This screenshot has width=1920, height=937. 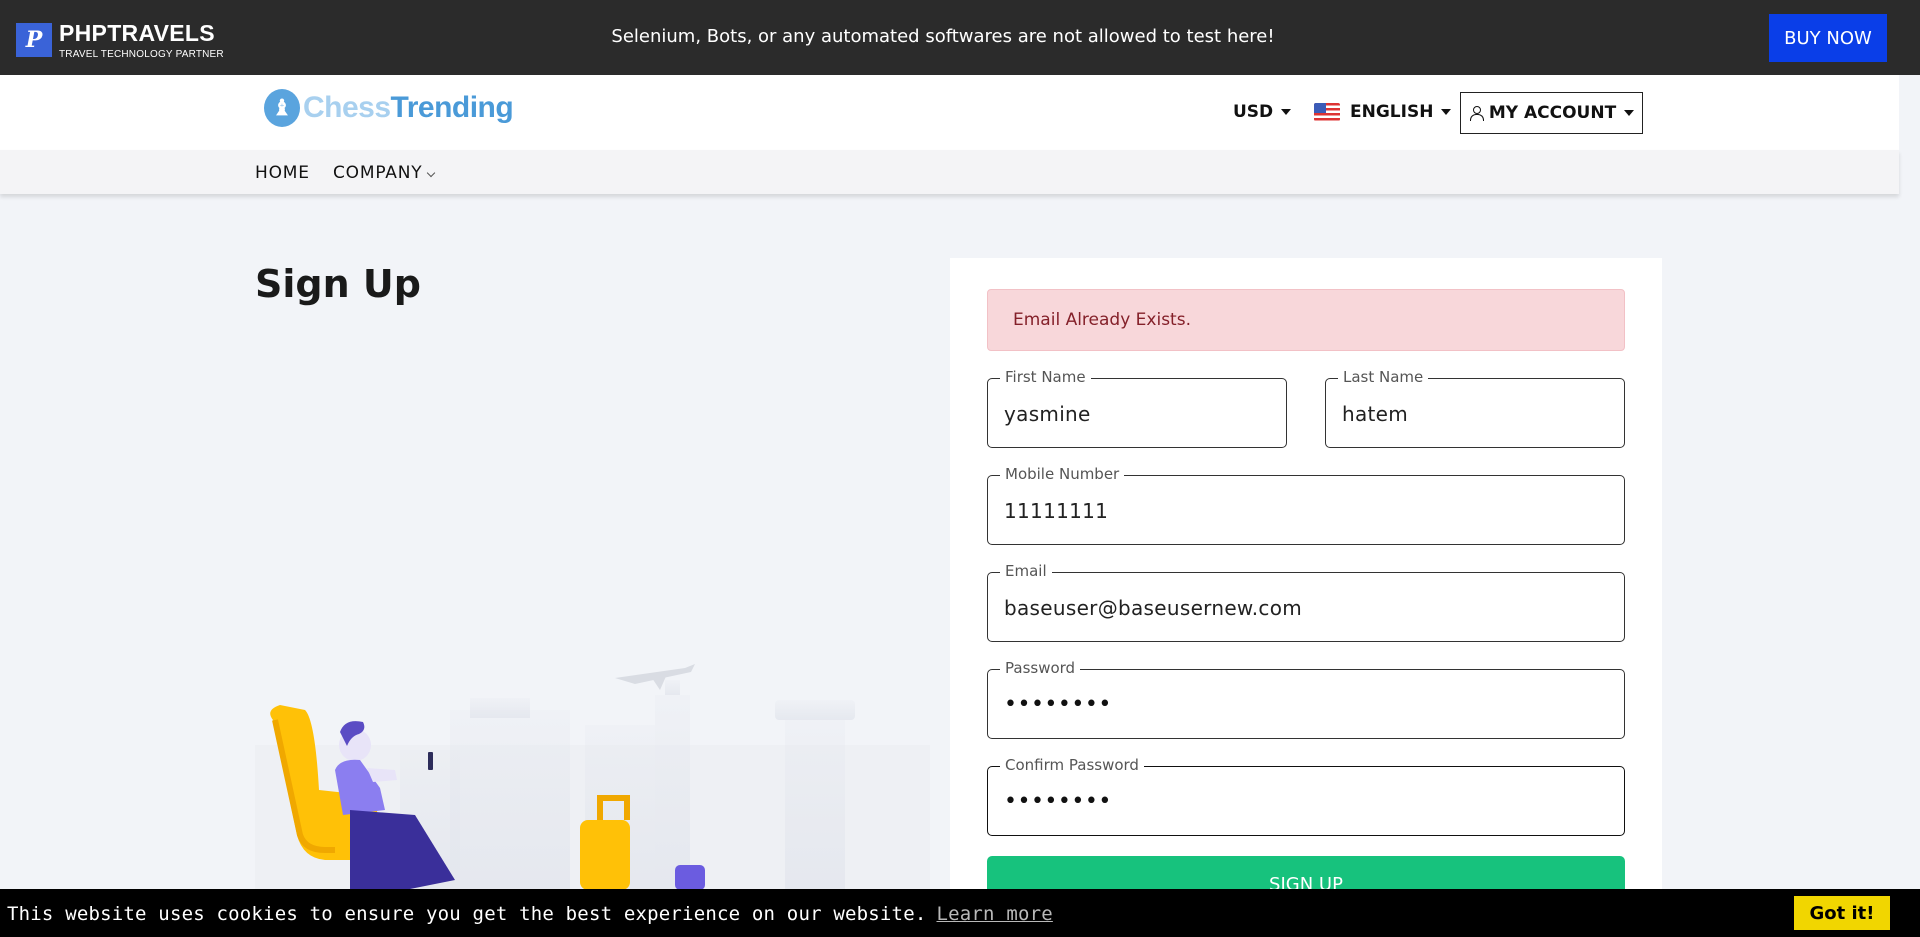 I want to click on us-flag-icon, so click(x=1327, y=112).